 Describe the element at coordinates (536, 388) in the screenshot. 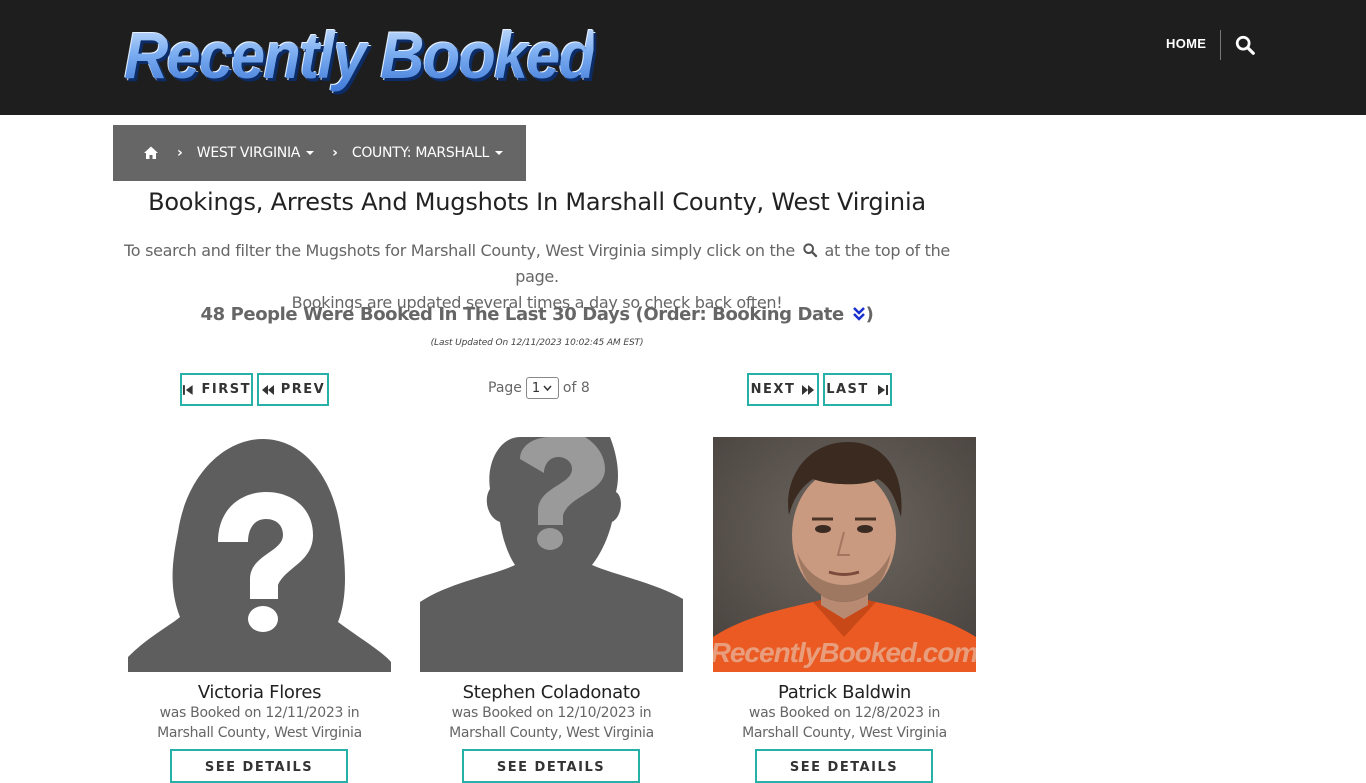

I see `page-select-value: 1` at that location.